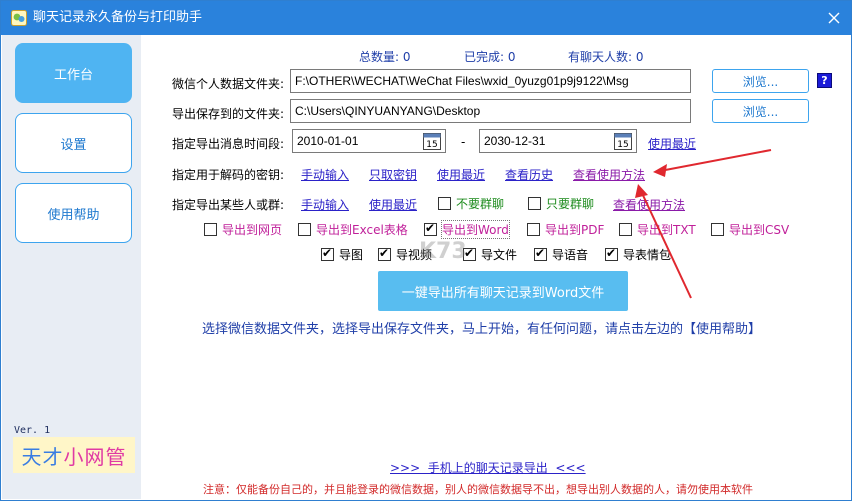  I want to click on export-pdf-label: 导出到PDF, so click(575, 230).